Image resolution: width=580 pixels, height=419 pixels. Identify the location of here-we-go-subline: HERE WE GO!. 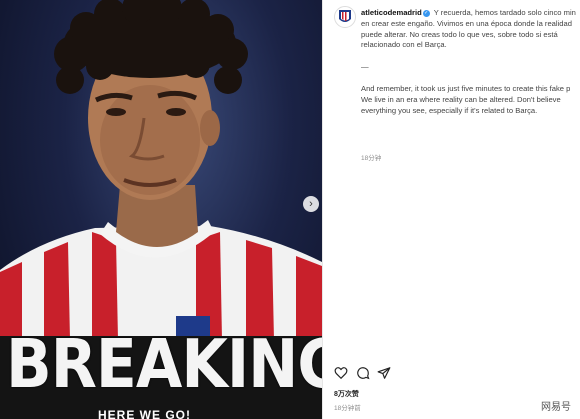
(145, 413).